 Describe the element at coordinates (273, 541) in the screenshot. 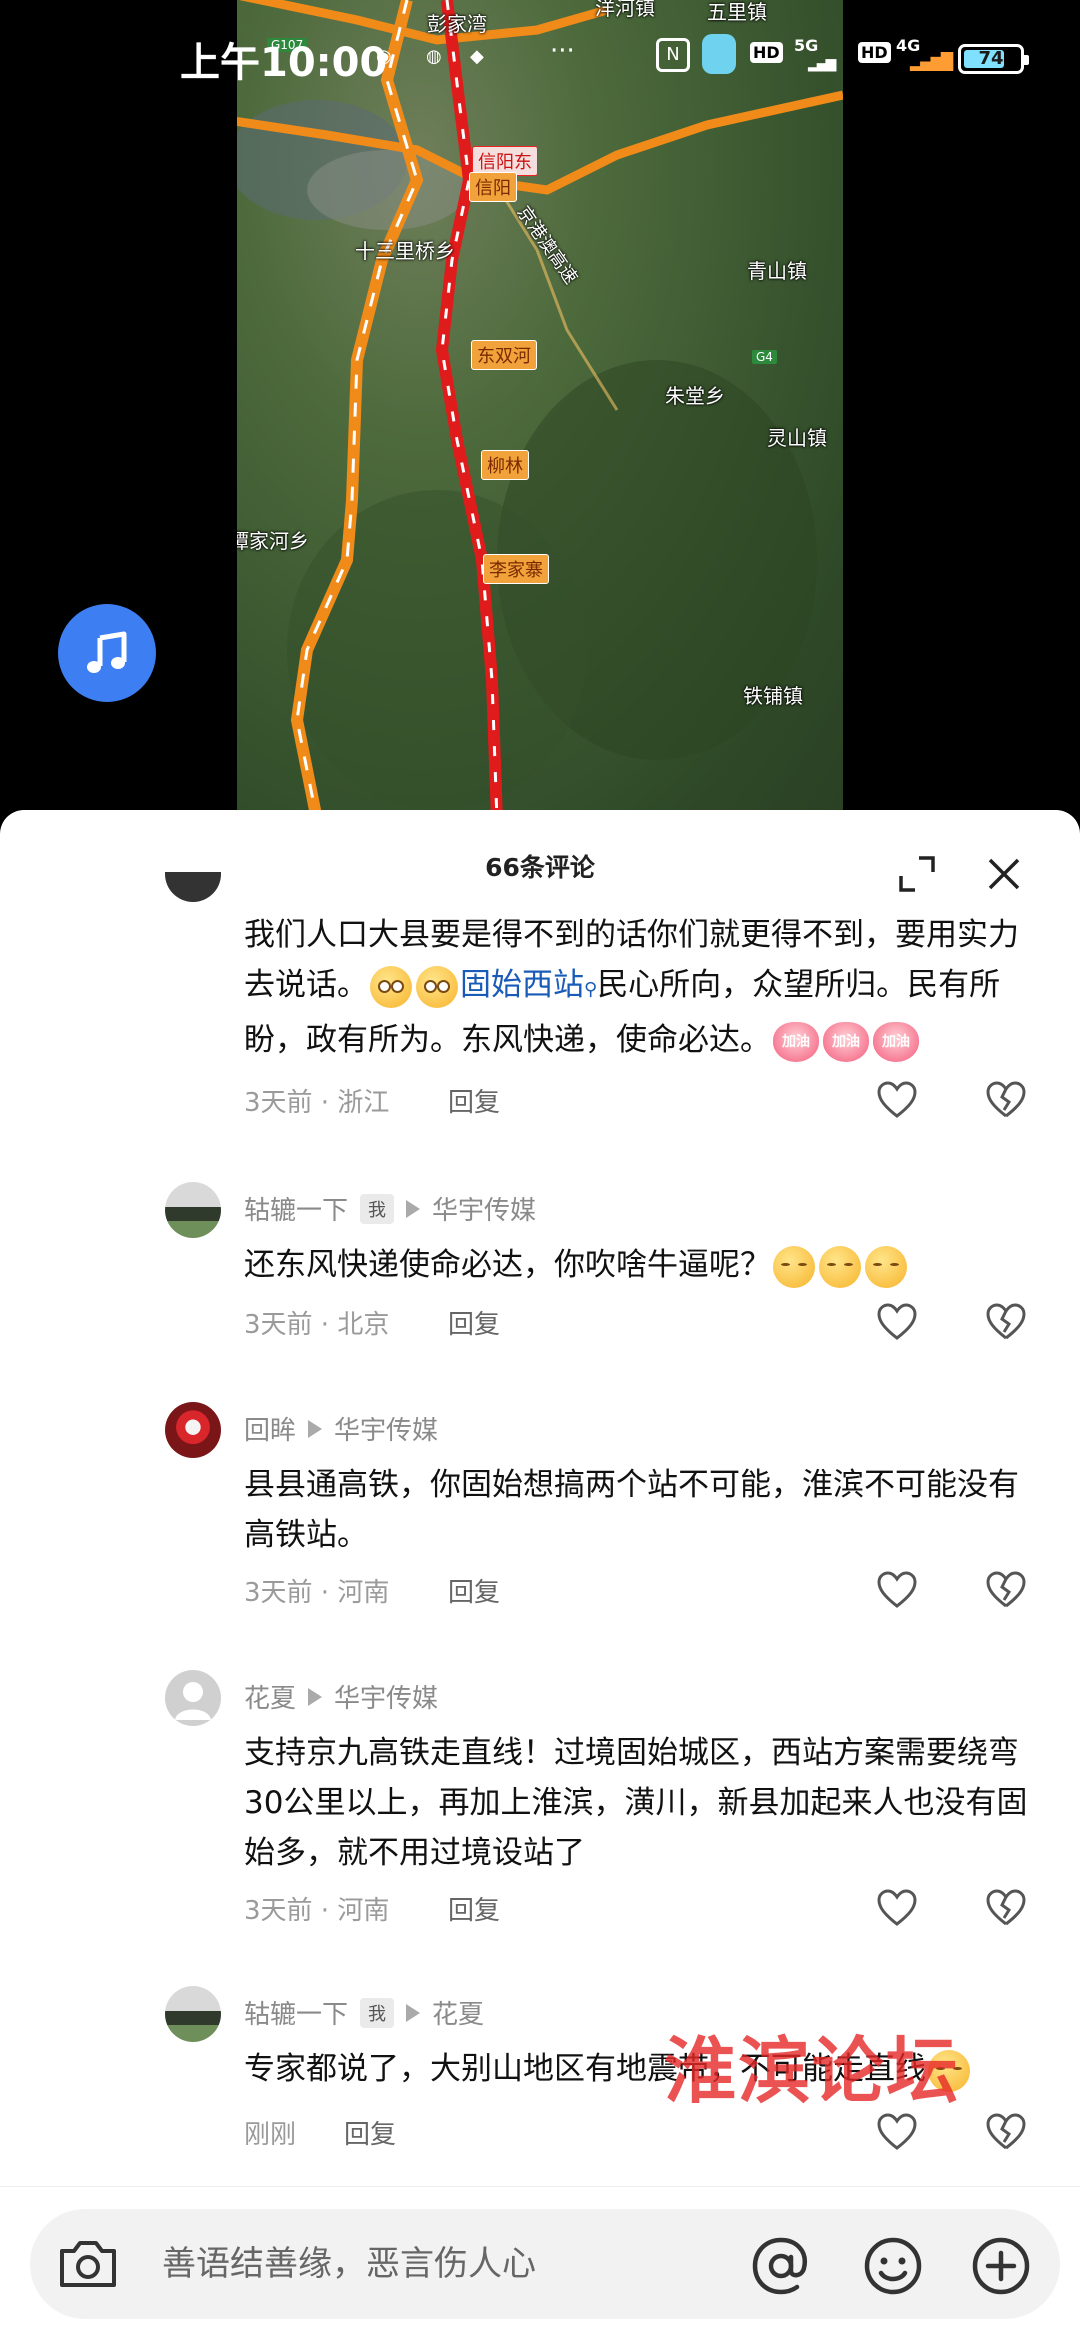

I see `map-label-tanjiahe: 谭家河乡` at that location.